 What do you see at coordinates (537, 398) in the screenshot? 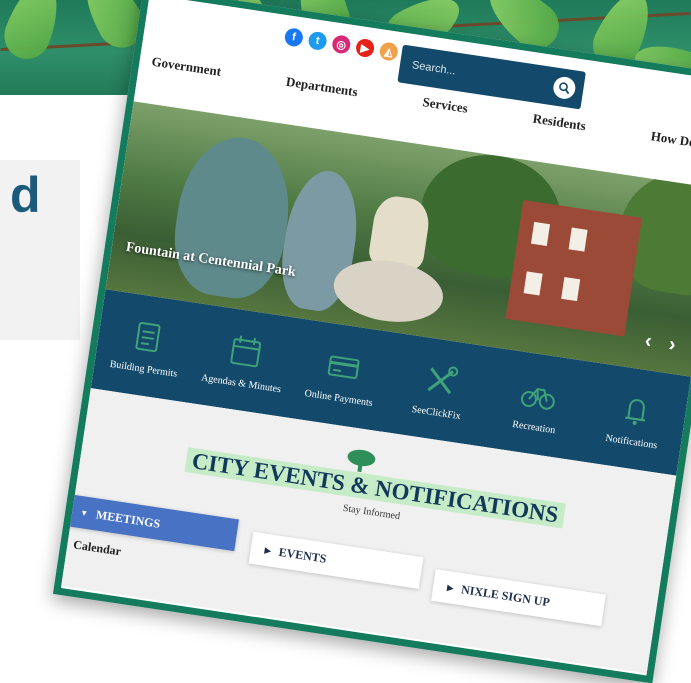
I see `bicycle-icon` at bounding box center [537, 398].